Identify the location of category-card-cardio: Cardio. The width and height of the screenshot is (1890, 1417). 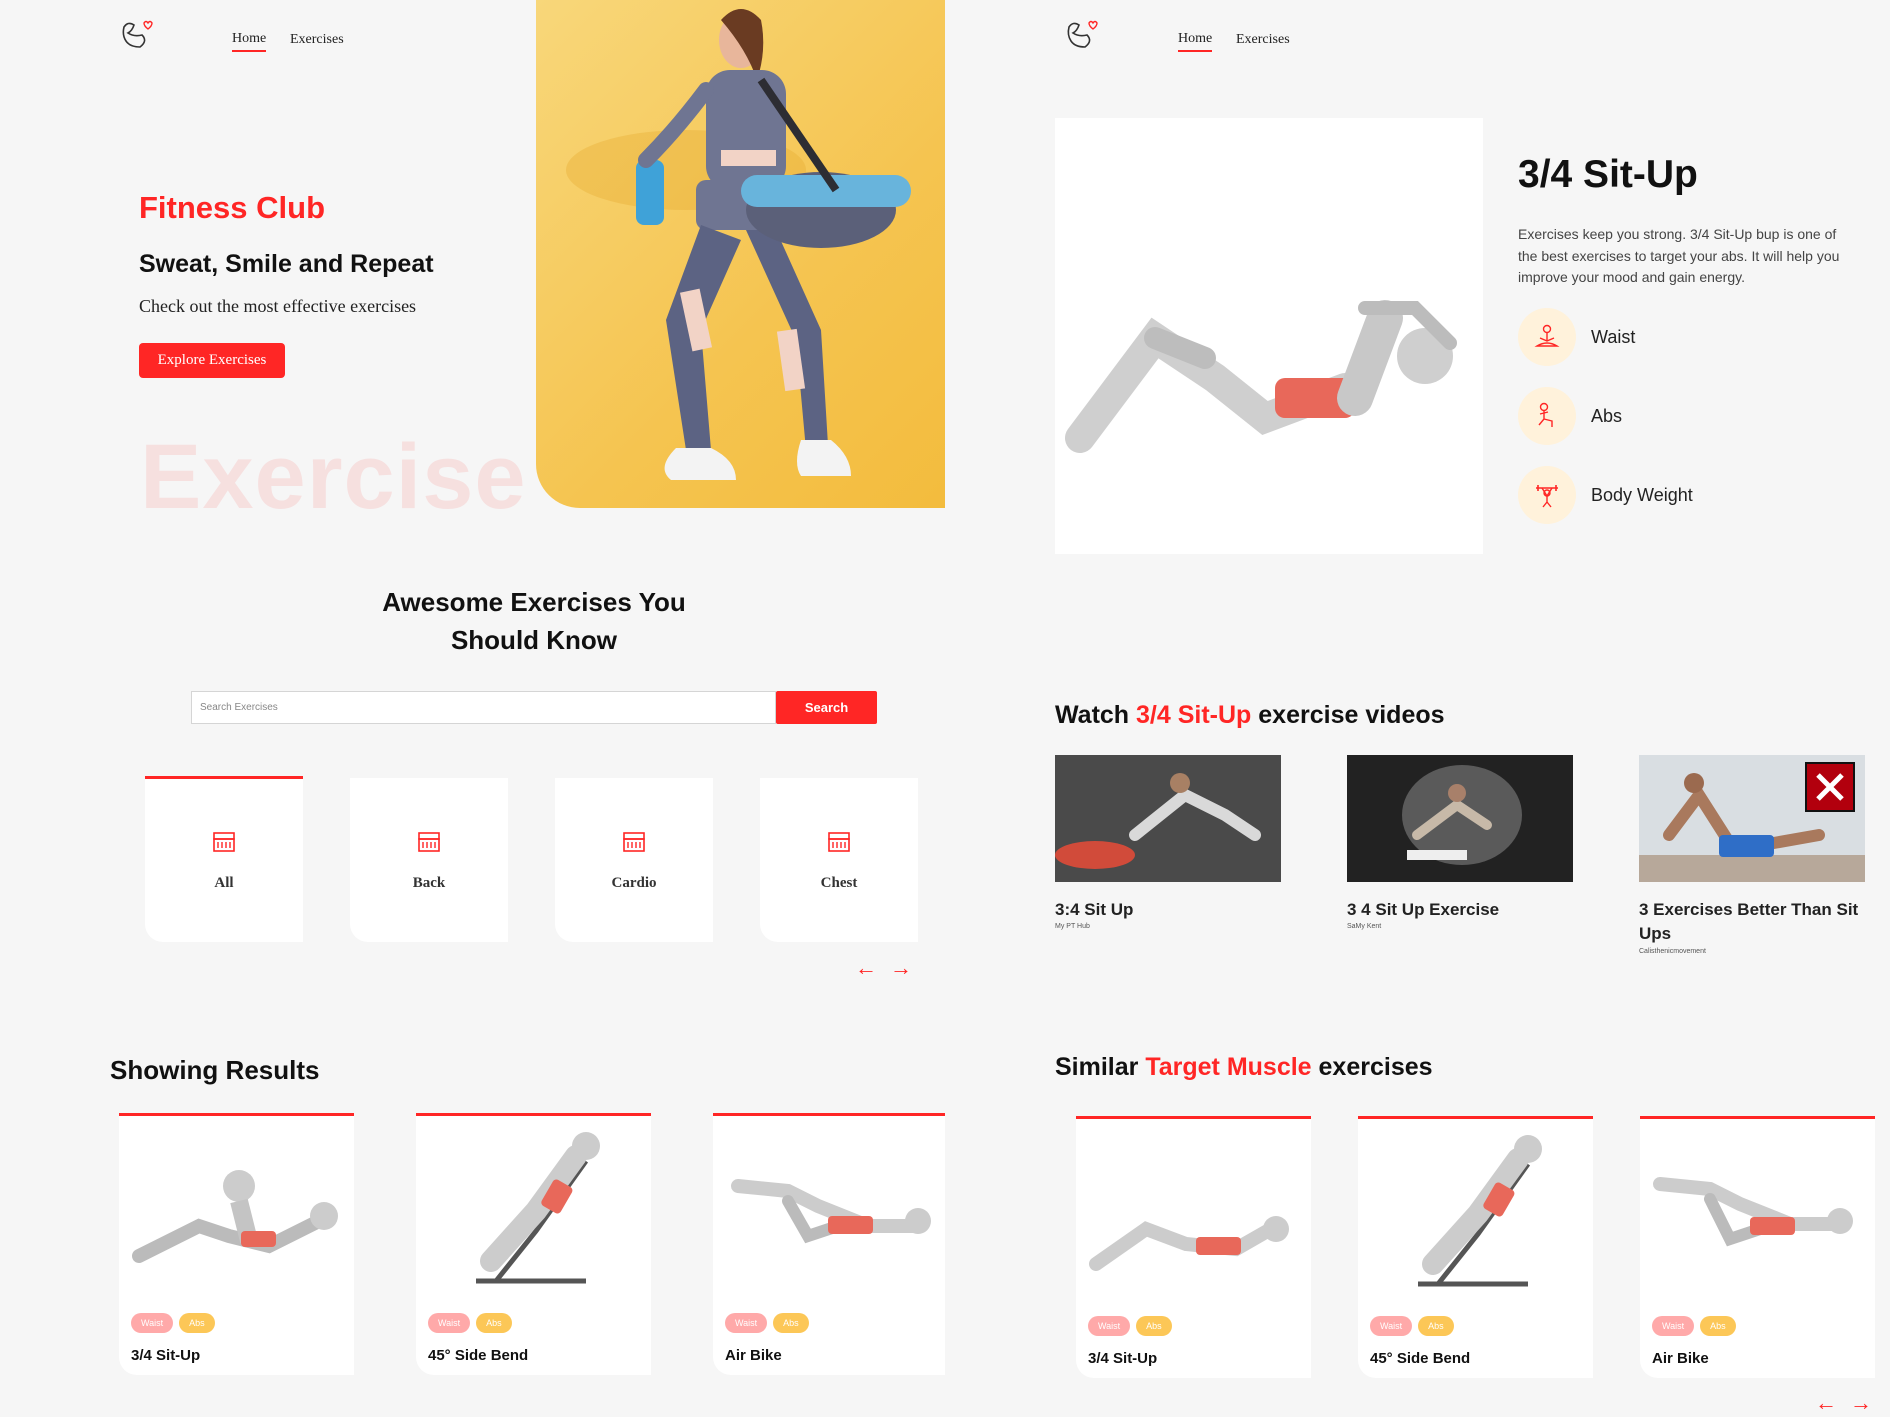
(634, 860).